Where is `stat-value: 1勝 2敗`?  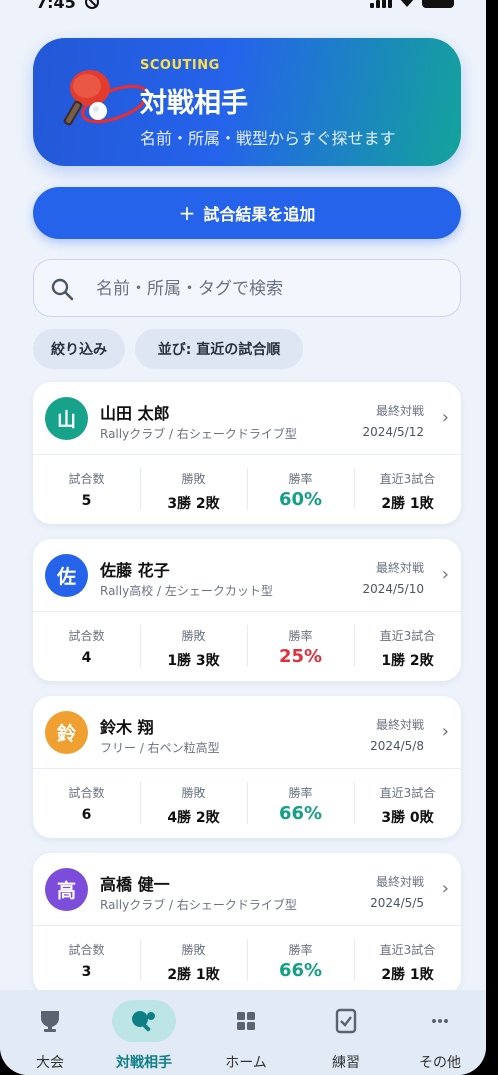 stat-value: 1勝 2敗 is located at coordinates (407, 661).